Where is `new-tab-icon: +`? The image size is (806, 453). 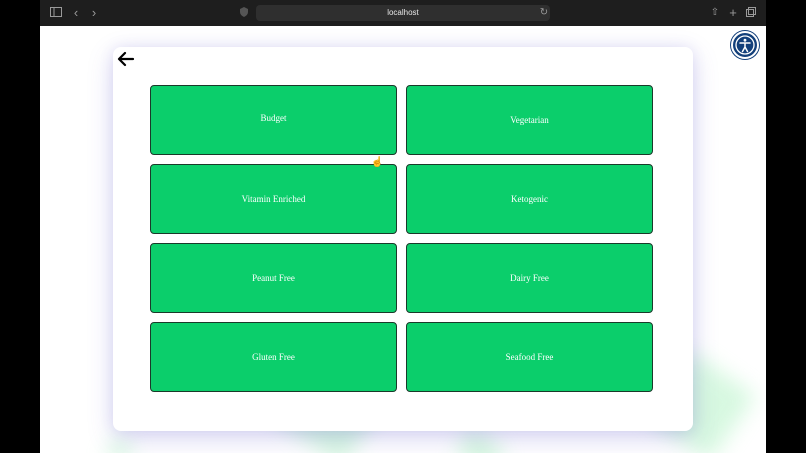 new-tab-icon: + is located at coordinates (733, 13).